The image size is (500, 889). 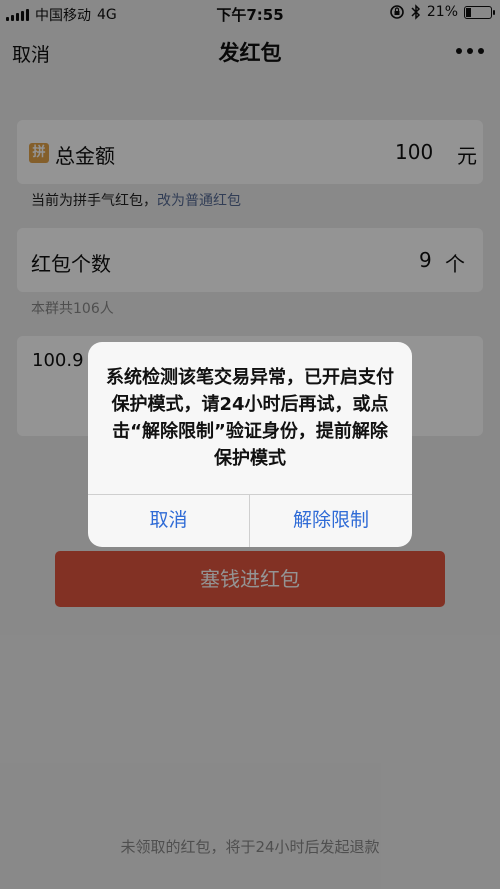 I want to click on dialog-cancel-button: 取消, so click(x=168, y=520).